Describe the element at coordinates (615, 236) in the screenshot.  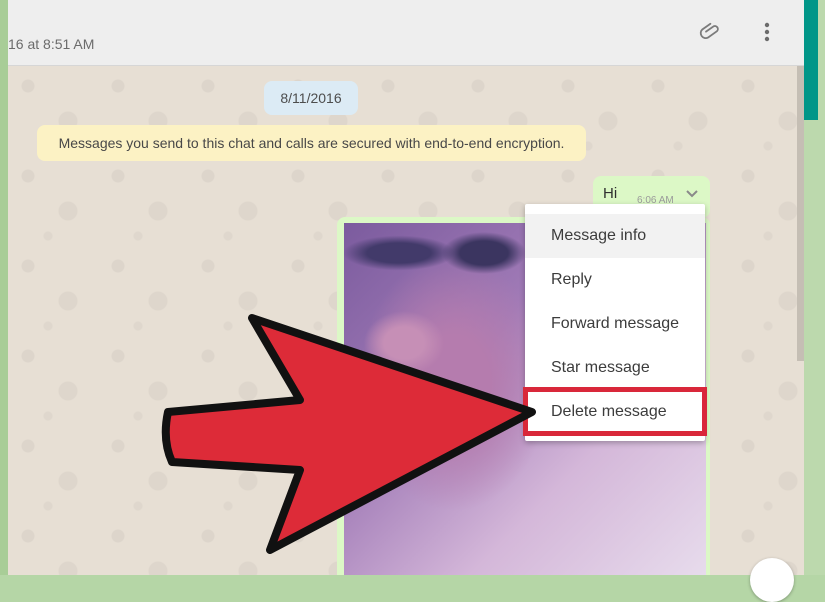
I see `menu-item-message-info: Message info` at that location.